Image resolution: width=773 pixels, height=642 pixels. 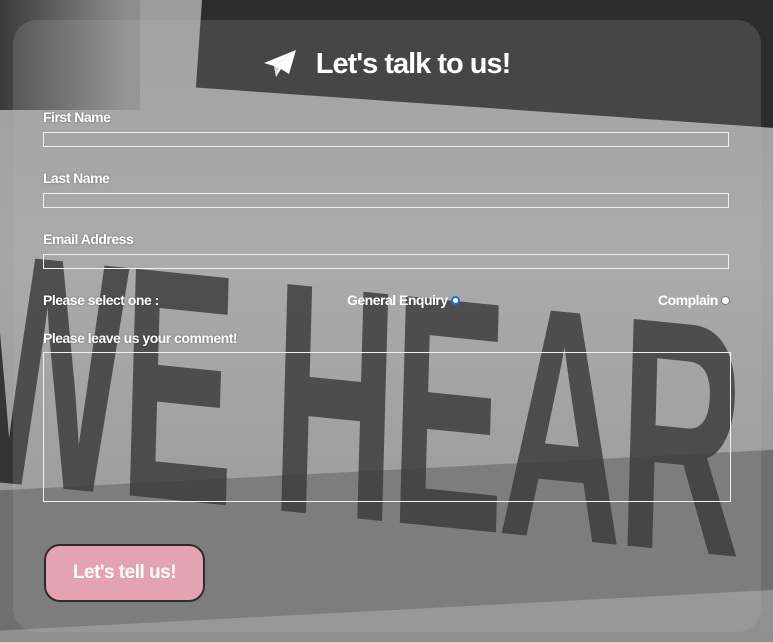 I want to click on option-complain: Complain, so click(x=694, y=300).